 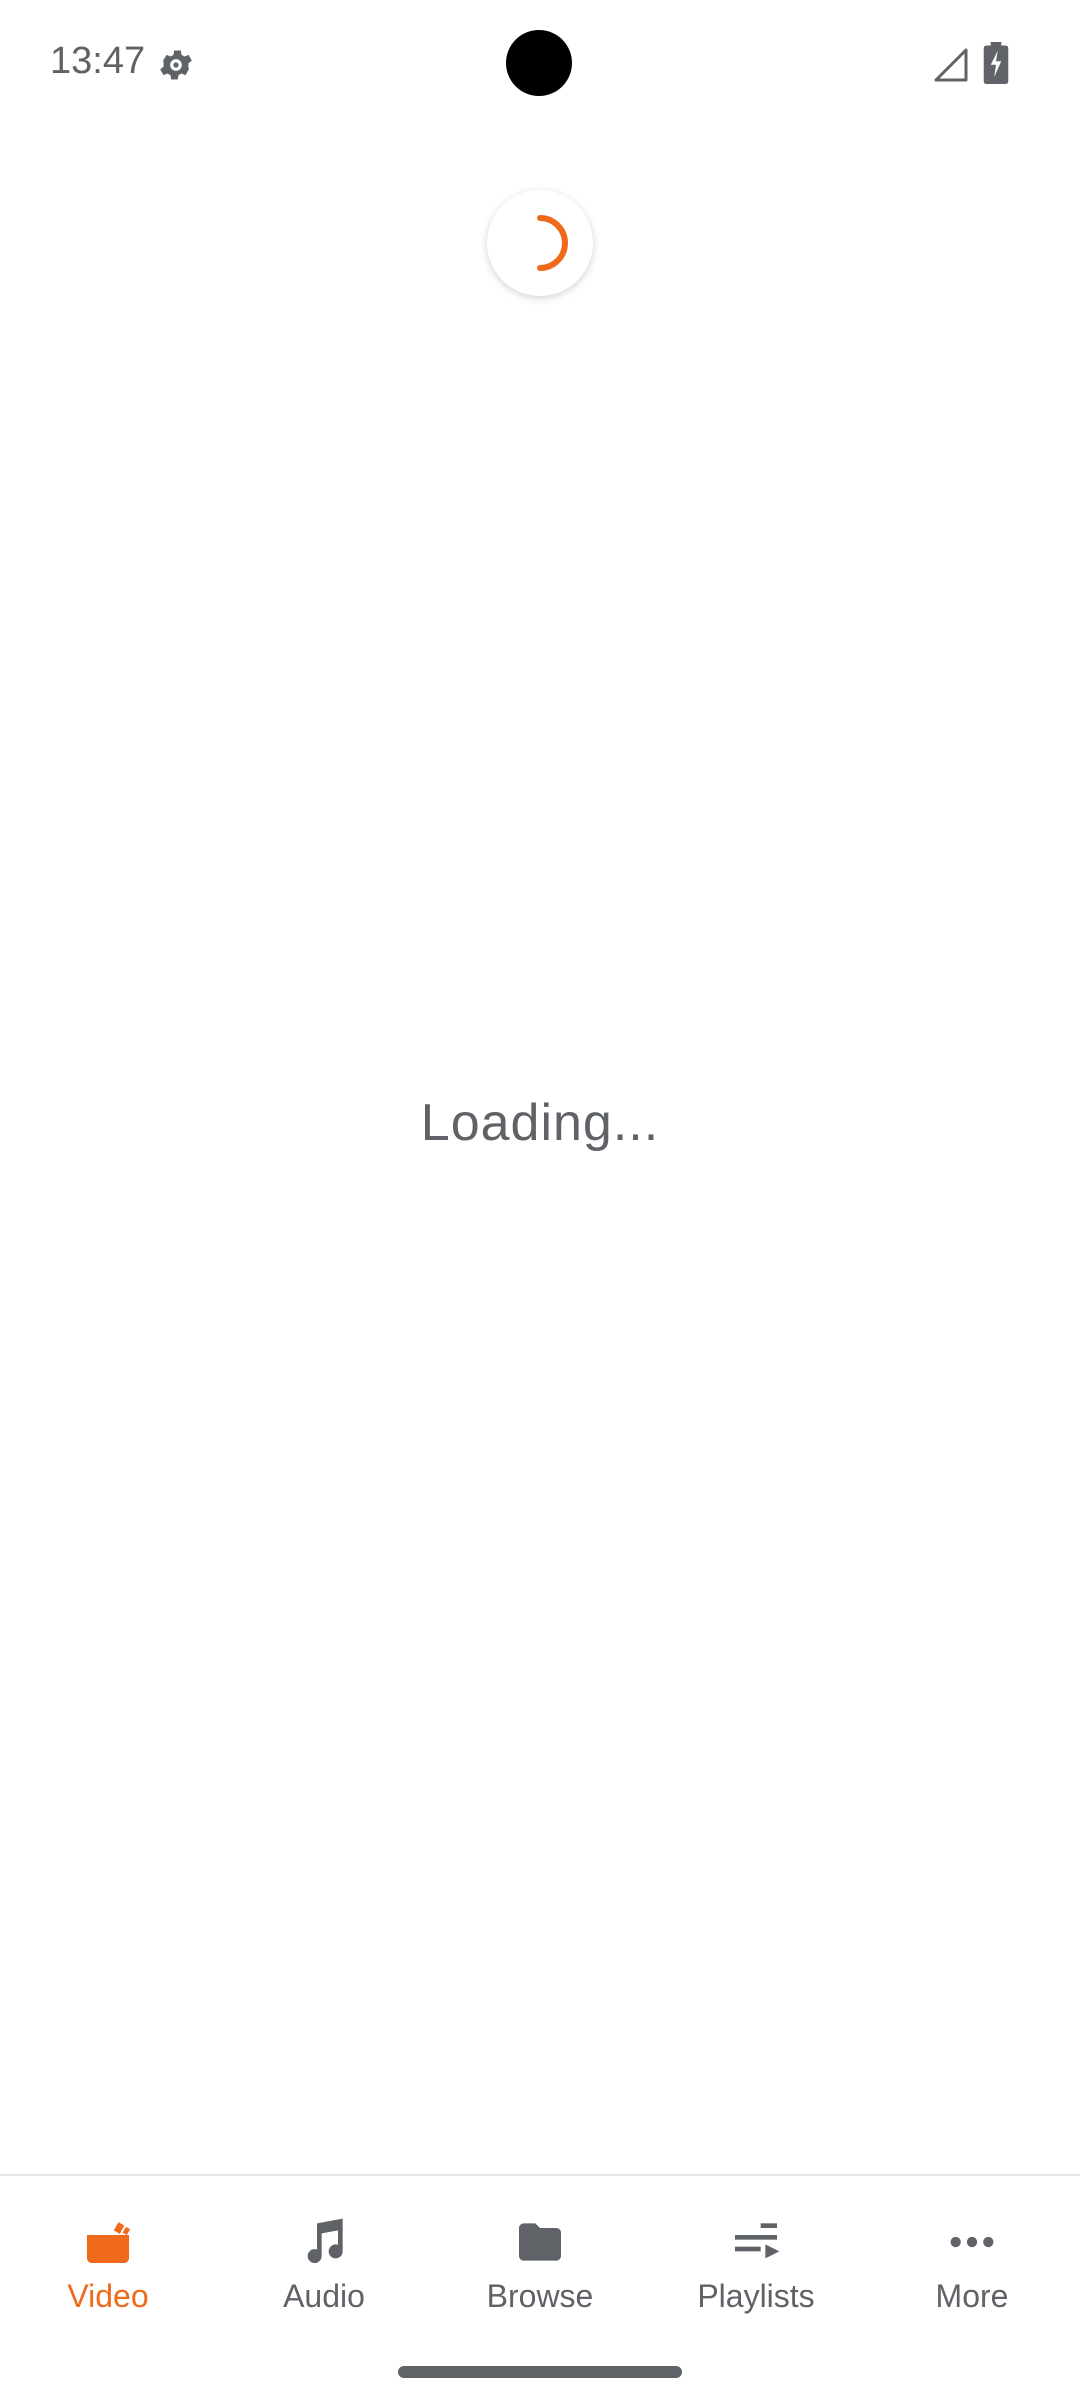 I want to click on loading-spinner, so click(x=540, y=243).